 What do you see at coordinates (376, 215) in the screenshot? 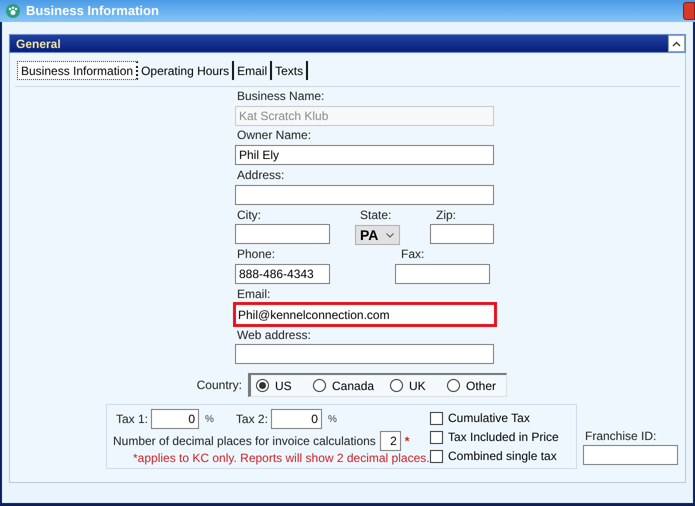
I see `field-label: State:` at bounding box center [376, 215].